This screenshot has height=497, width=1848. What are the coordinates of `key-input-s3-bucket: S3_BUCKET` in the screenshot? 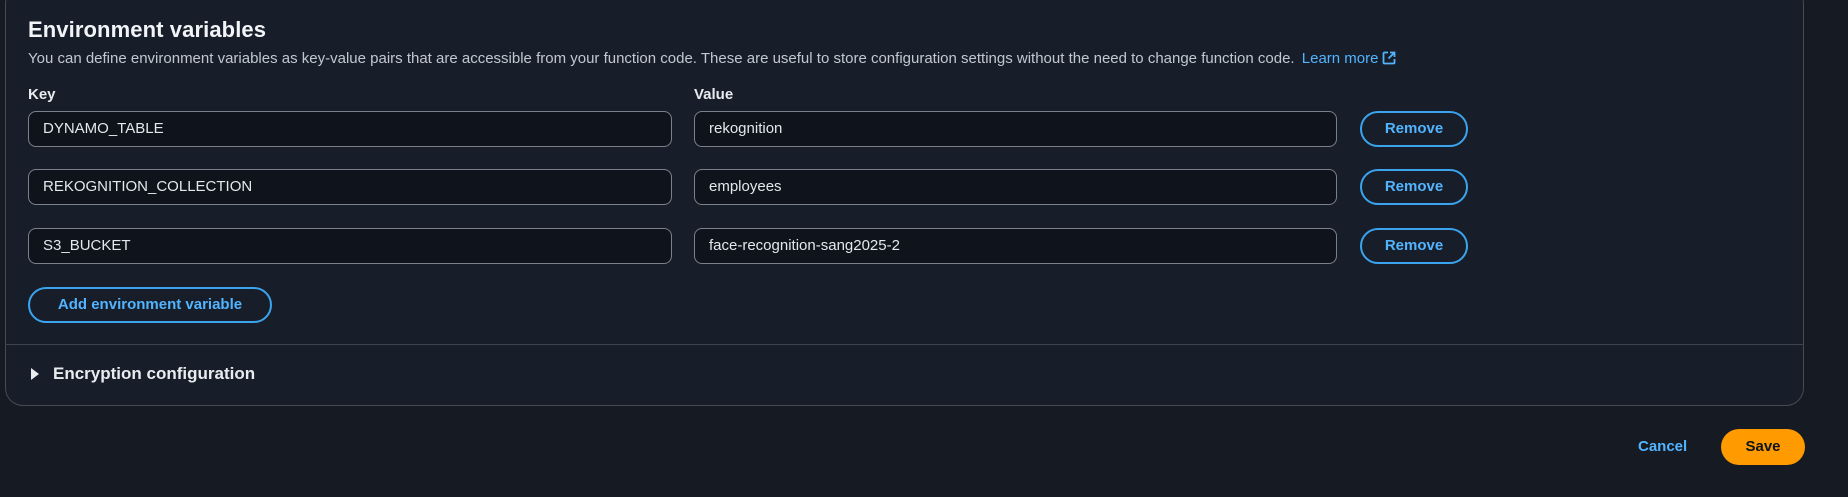 It's located at (350, 246).